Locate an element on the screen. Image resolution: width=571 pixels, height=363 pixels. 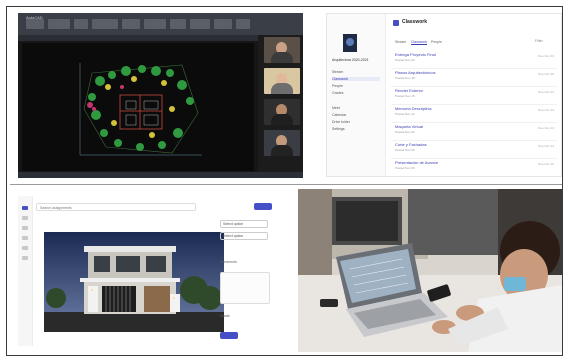
cad-drawing-canvas is located at coordinates (138, 107).